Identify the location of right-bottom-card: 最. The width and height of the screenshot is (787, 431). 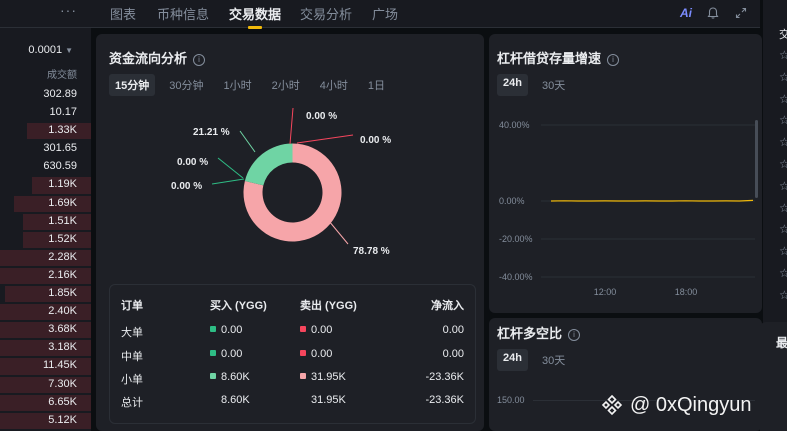
(773, 376).